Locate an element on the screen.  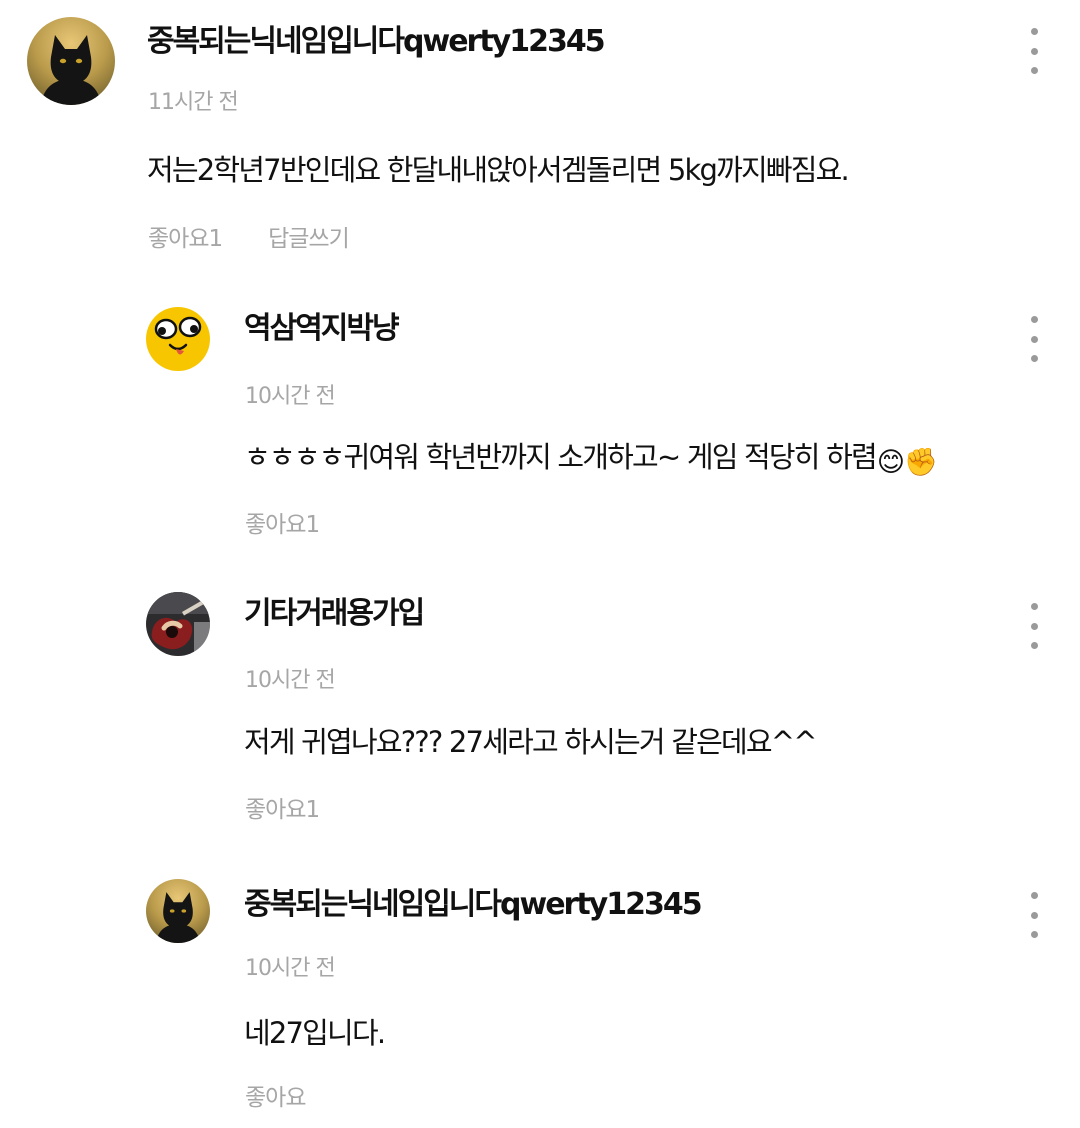
comment-text-body: ㅎㅎㅎㅎ귀여워 학년반까지 소개하고~ 게임 적당히 하렴 is located at coordinates (561, 457).